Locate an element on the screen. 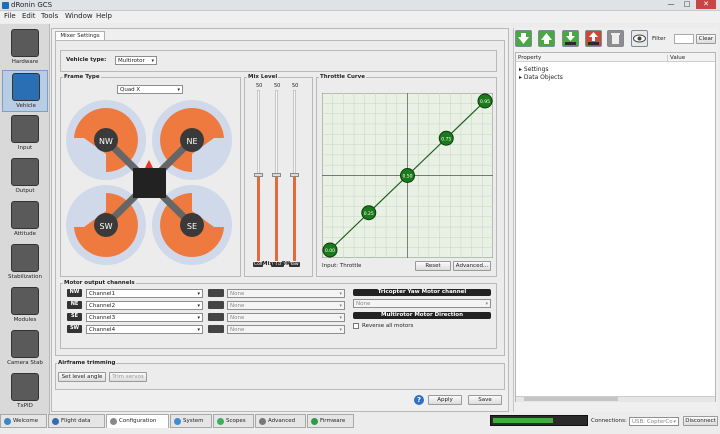  menu-tools: Tools is located at coordinates (49, 16).